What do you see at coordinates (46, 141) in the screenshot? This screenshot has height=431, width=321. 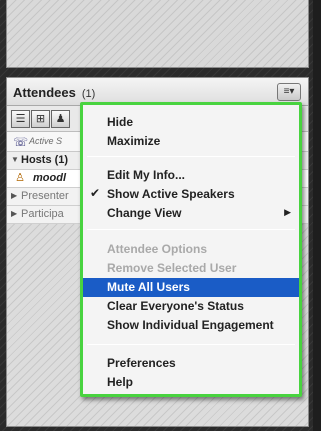 I see `active-speakers-label: Active S` at bounding box center [46, 141].